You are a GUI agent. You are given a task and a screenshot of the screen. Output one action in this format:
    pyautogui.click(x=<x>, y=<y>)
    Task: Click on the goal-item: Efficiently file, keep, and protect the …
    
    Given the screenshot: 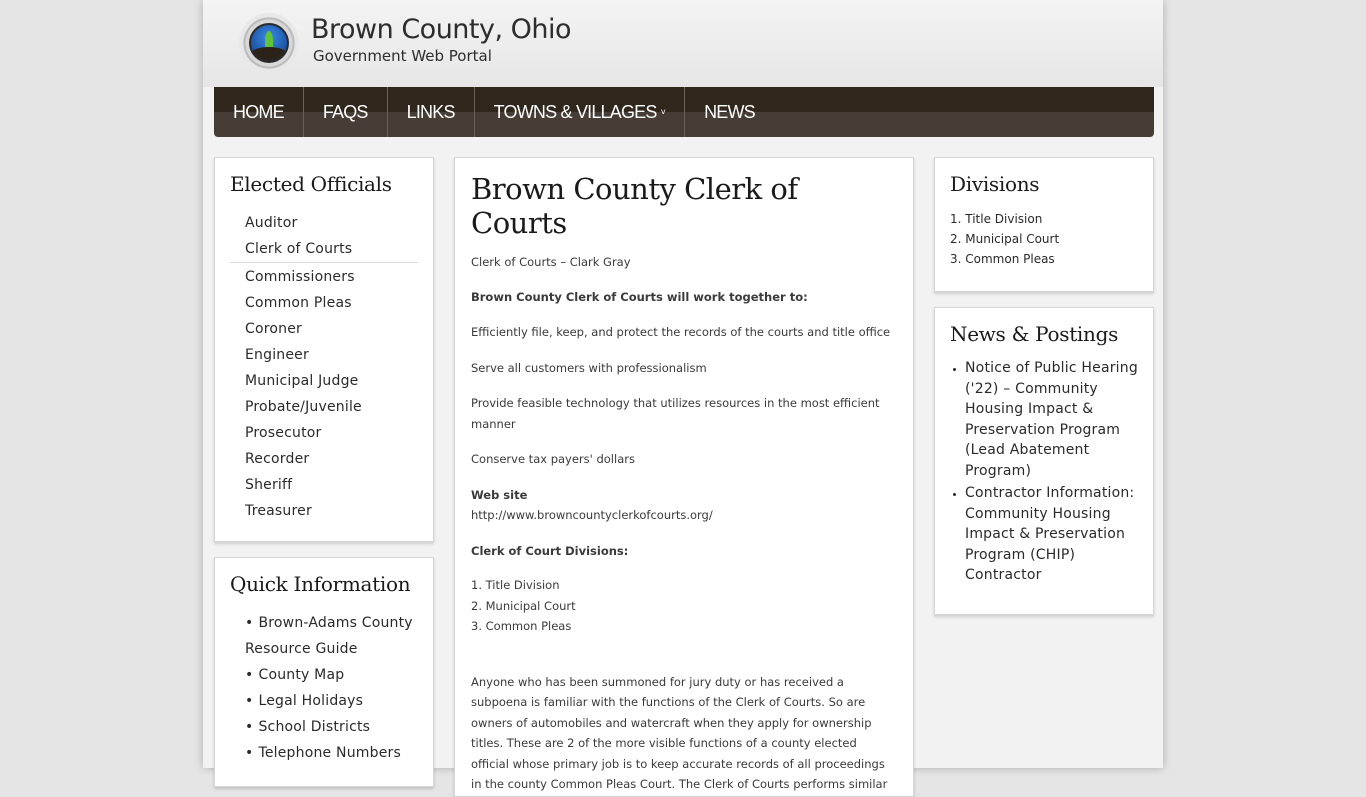 What is the action you would take?
    pyautogui.click(x=681, y=332)
    